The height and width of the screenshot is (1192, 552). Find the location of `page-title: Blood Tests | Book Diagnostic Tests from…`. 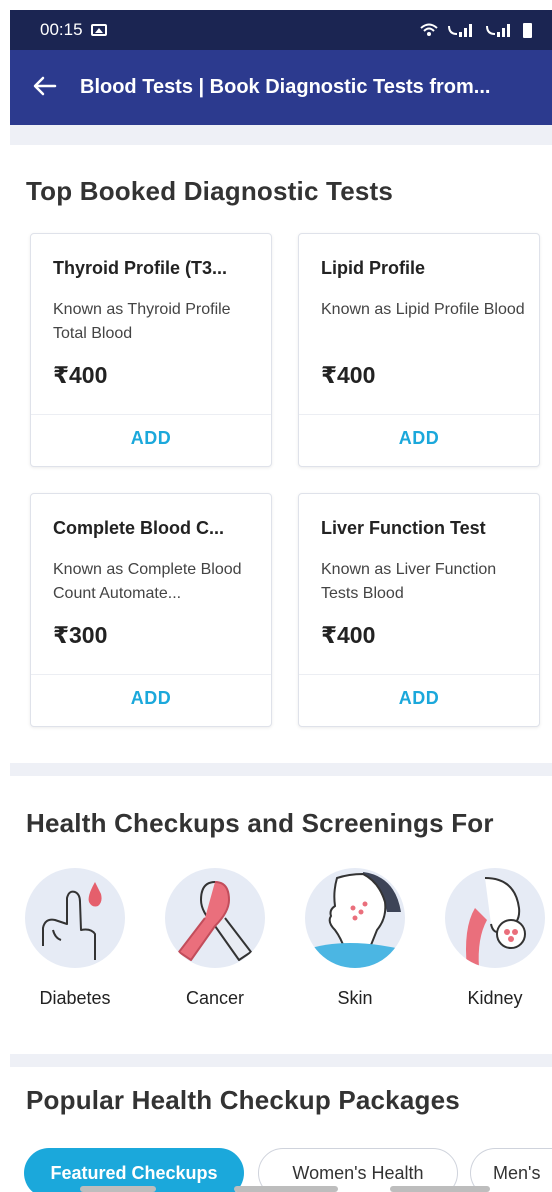

page-title: Blood Tests | Book Diagnostic Tests from… is located at coordinates (285, 87).